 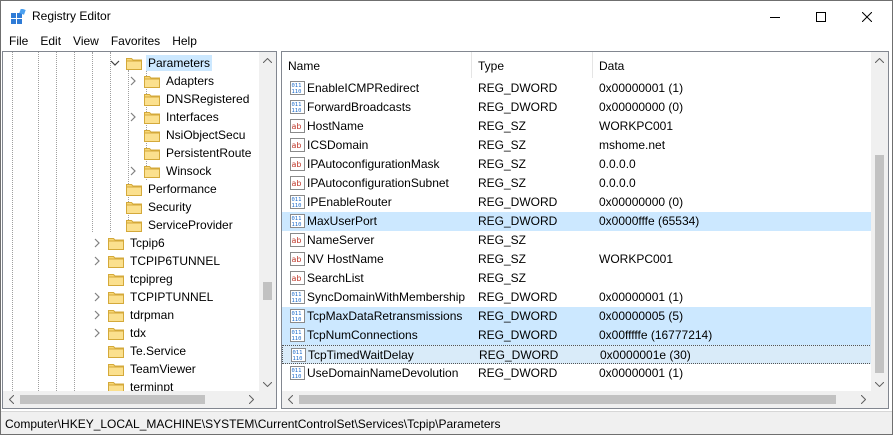 What do you see at coordinates (133, 279) in the screenshot?
I see `tree-item: tcpipreg` at bounding box center [133, 279].